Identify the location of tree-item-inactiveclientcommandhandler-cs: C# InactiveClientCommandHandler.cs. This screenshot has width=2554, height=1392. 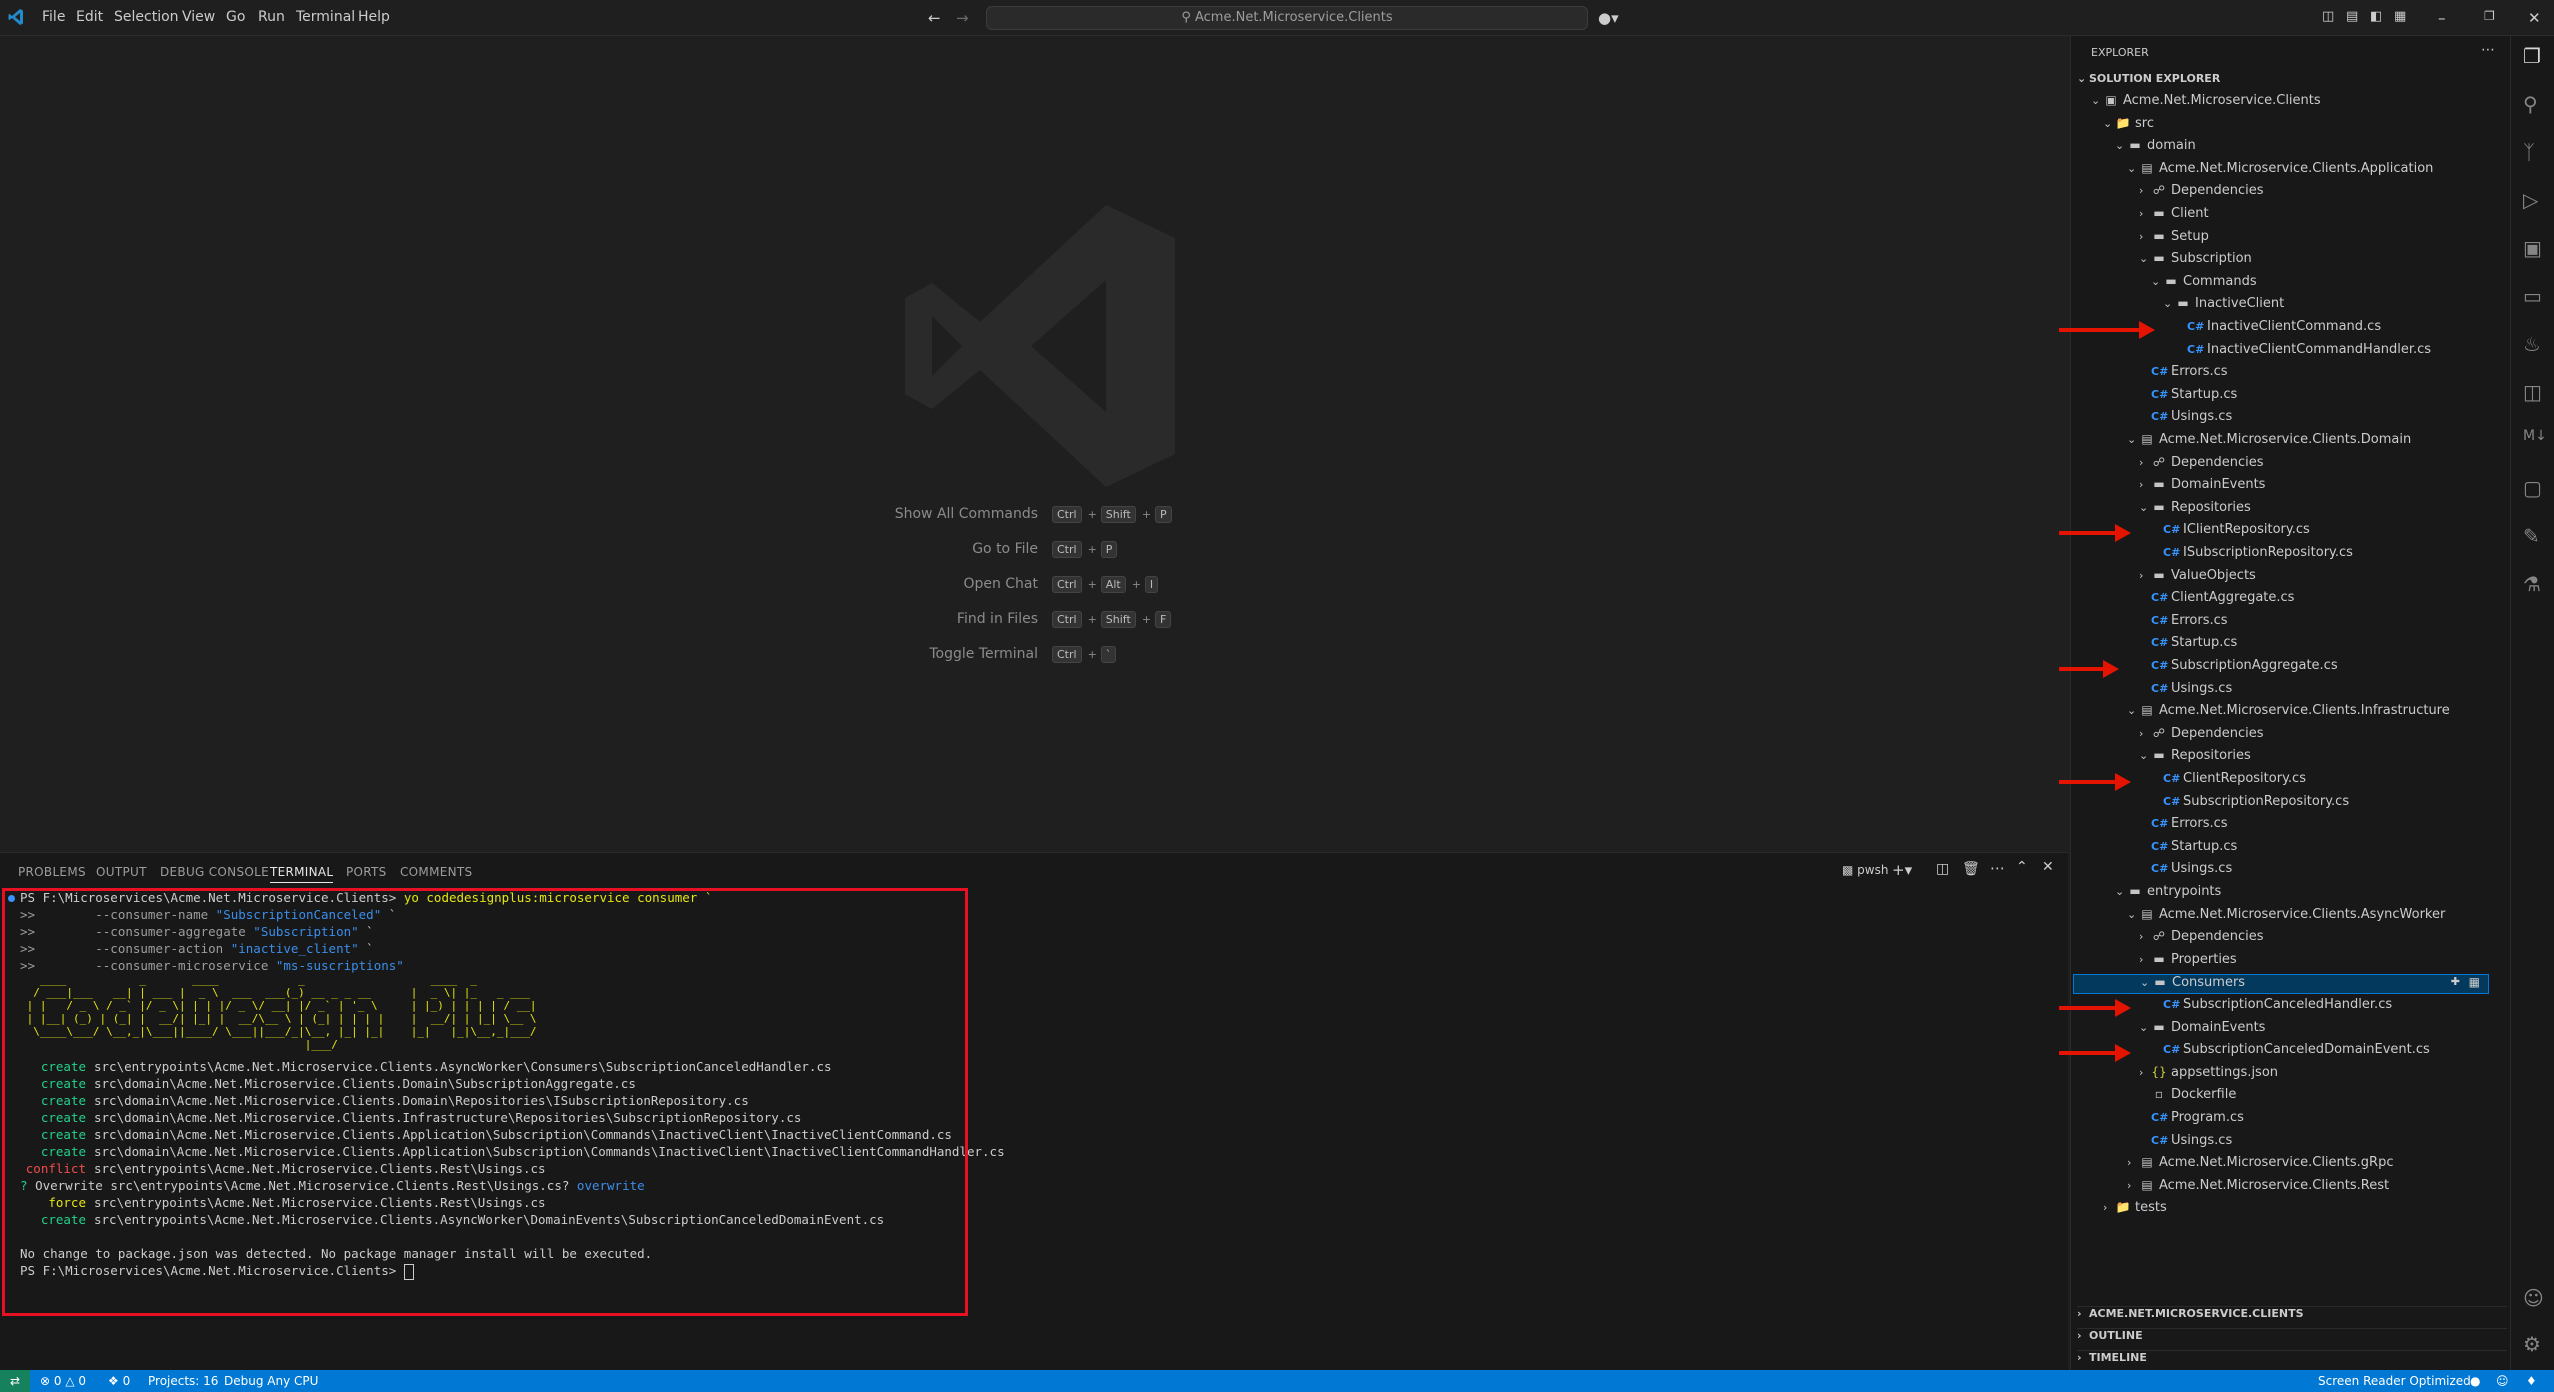
(2303, 352).